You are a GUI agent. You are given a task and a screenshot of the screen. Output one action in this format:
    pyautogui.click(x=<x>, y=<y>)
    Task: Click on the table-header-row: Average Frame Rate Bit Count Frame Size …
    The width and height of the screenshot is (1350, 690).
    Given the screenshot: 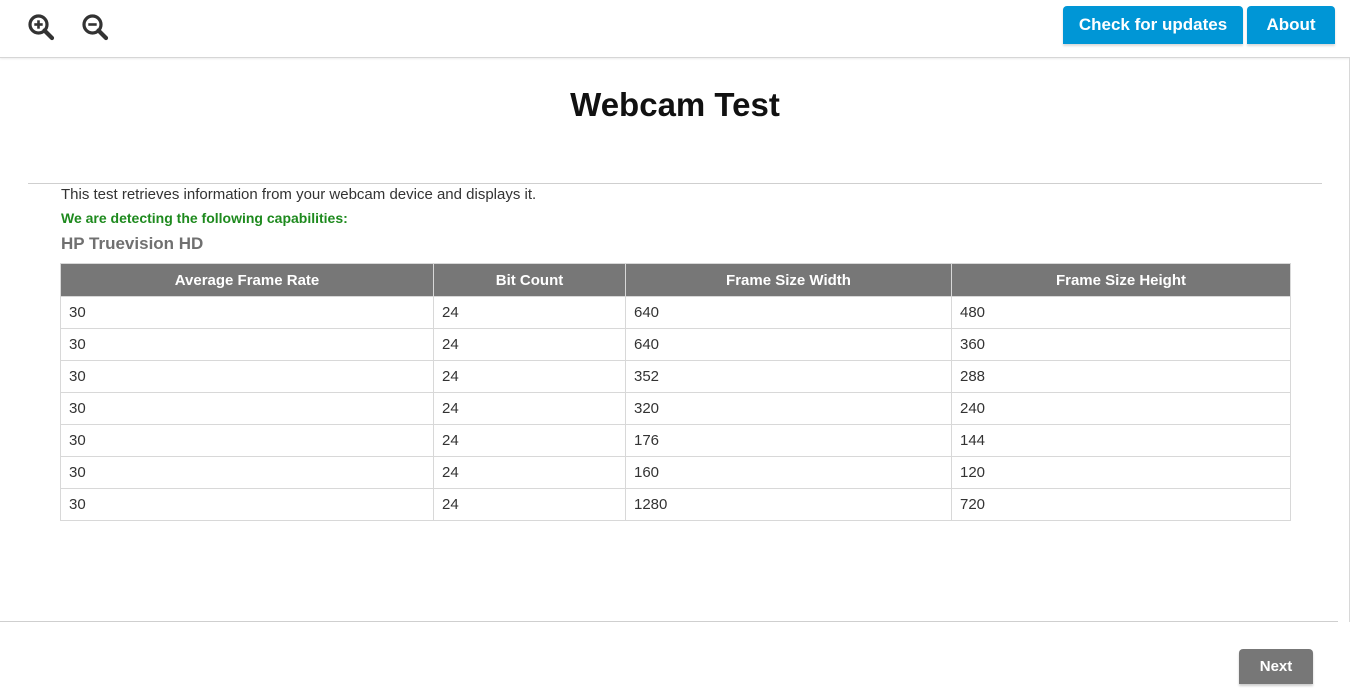 What is the action you would take?
    pyautogui.click(x=675, y=280)
    